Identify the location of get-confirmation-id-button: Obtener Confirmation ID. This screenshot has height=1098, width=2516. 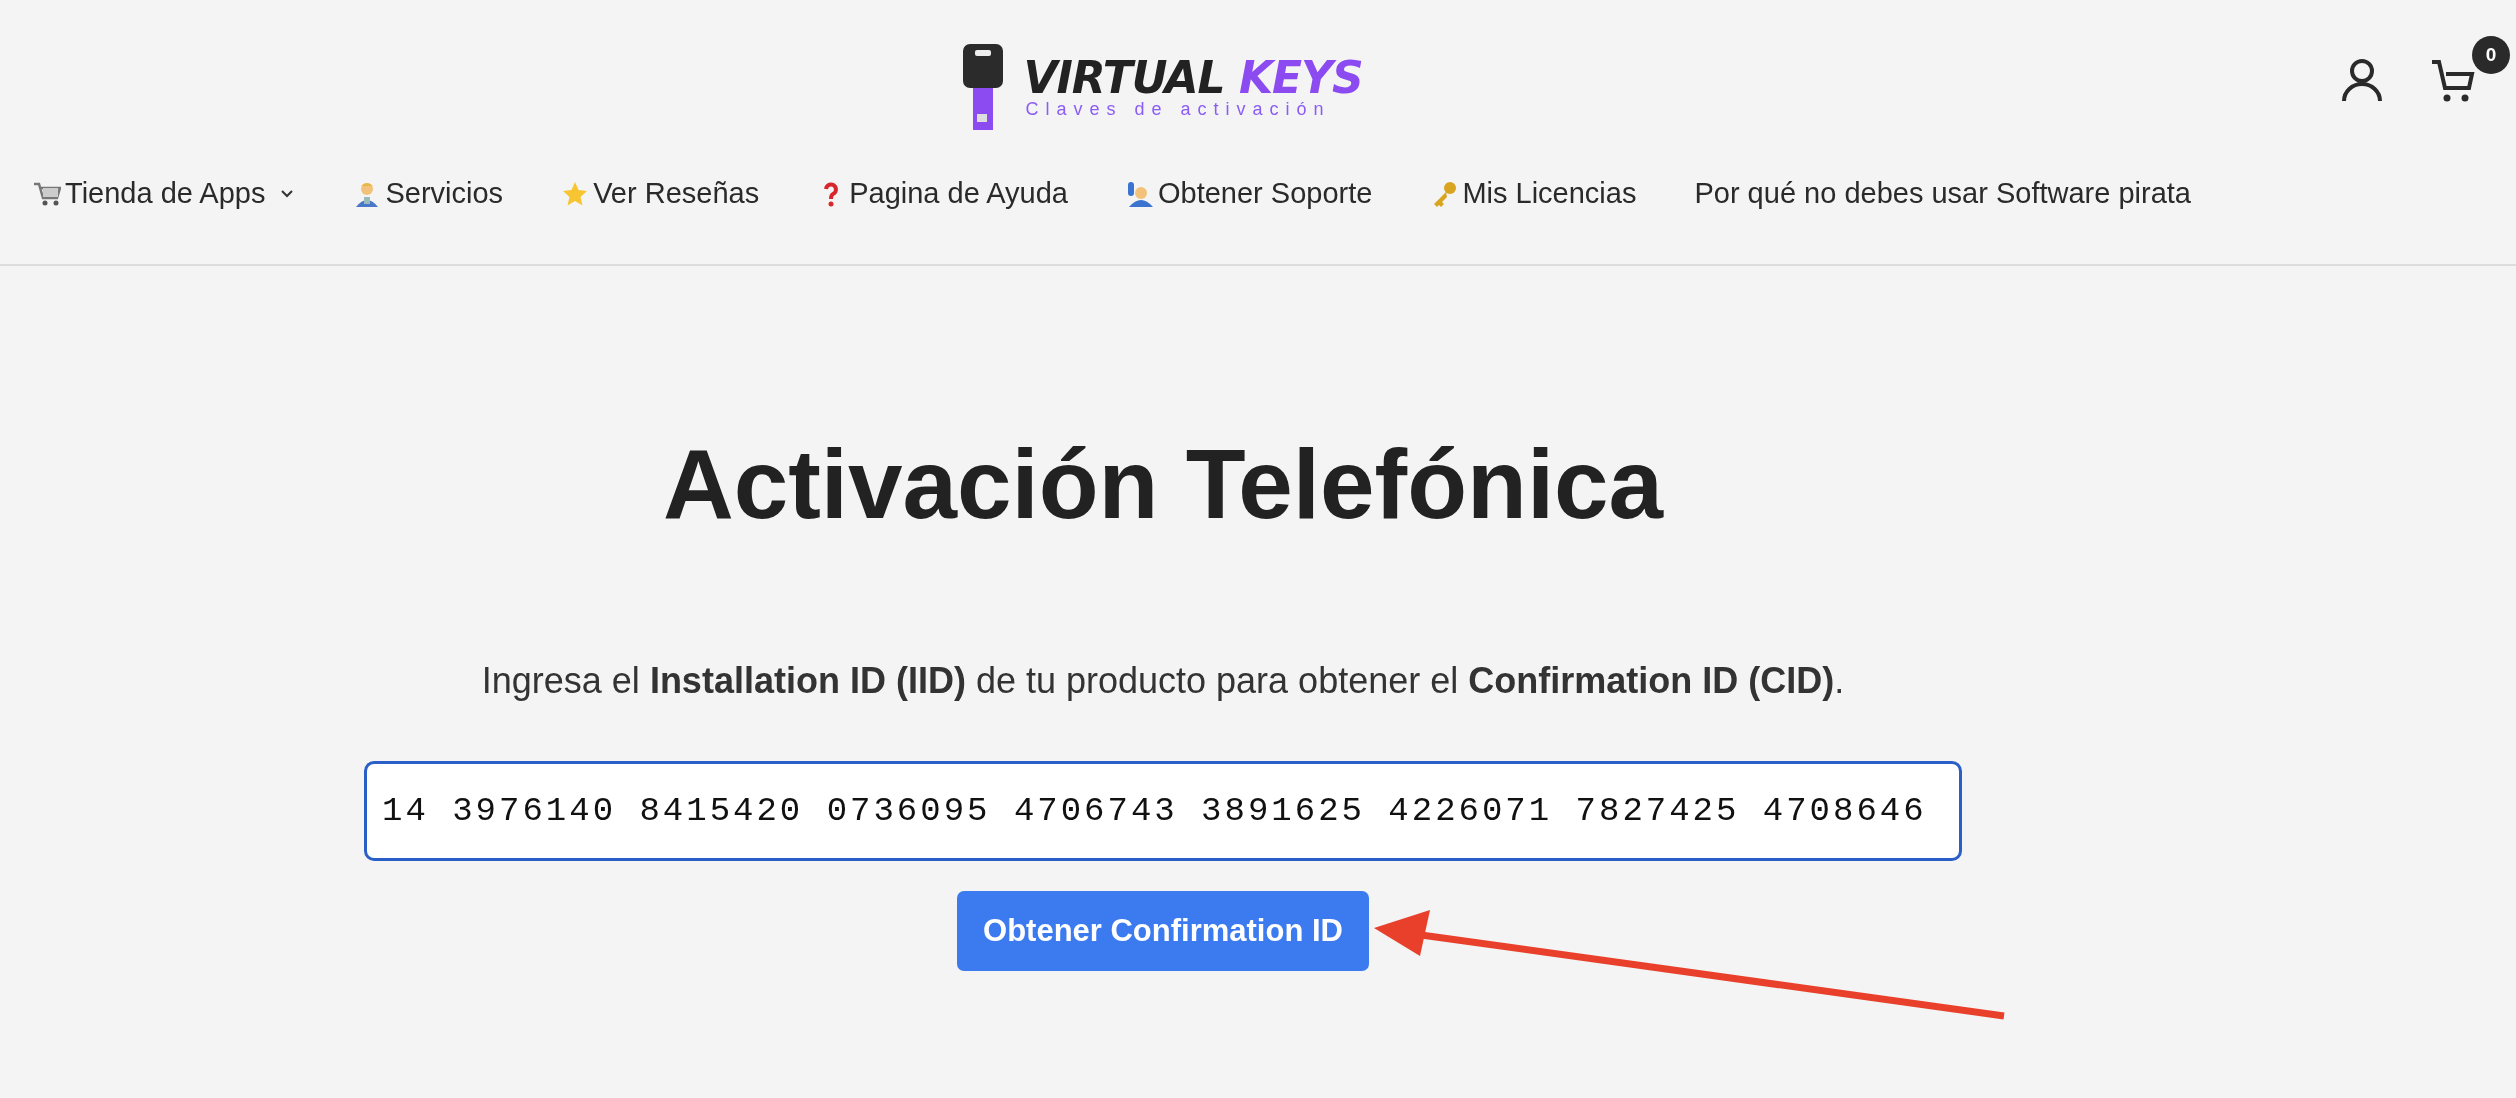
(1163, 931).